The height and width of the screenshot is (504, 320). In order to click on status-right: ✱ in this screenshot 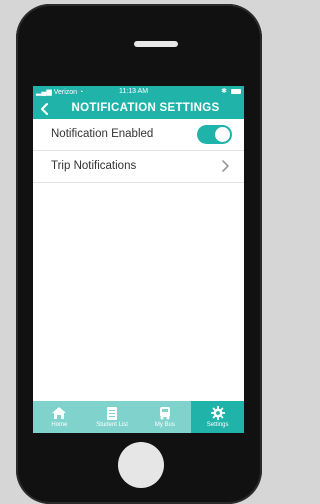, I will do `click(231, 91)`.